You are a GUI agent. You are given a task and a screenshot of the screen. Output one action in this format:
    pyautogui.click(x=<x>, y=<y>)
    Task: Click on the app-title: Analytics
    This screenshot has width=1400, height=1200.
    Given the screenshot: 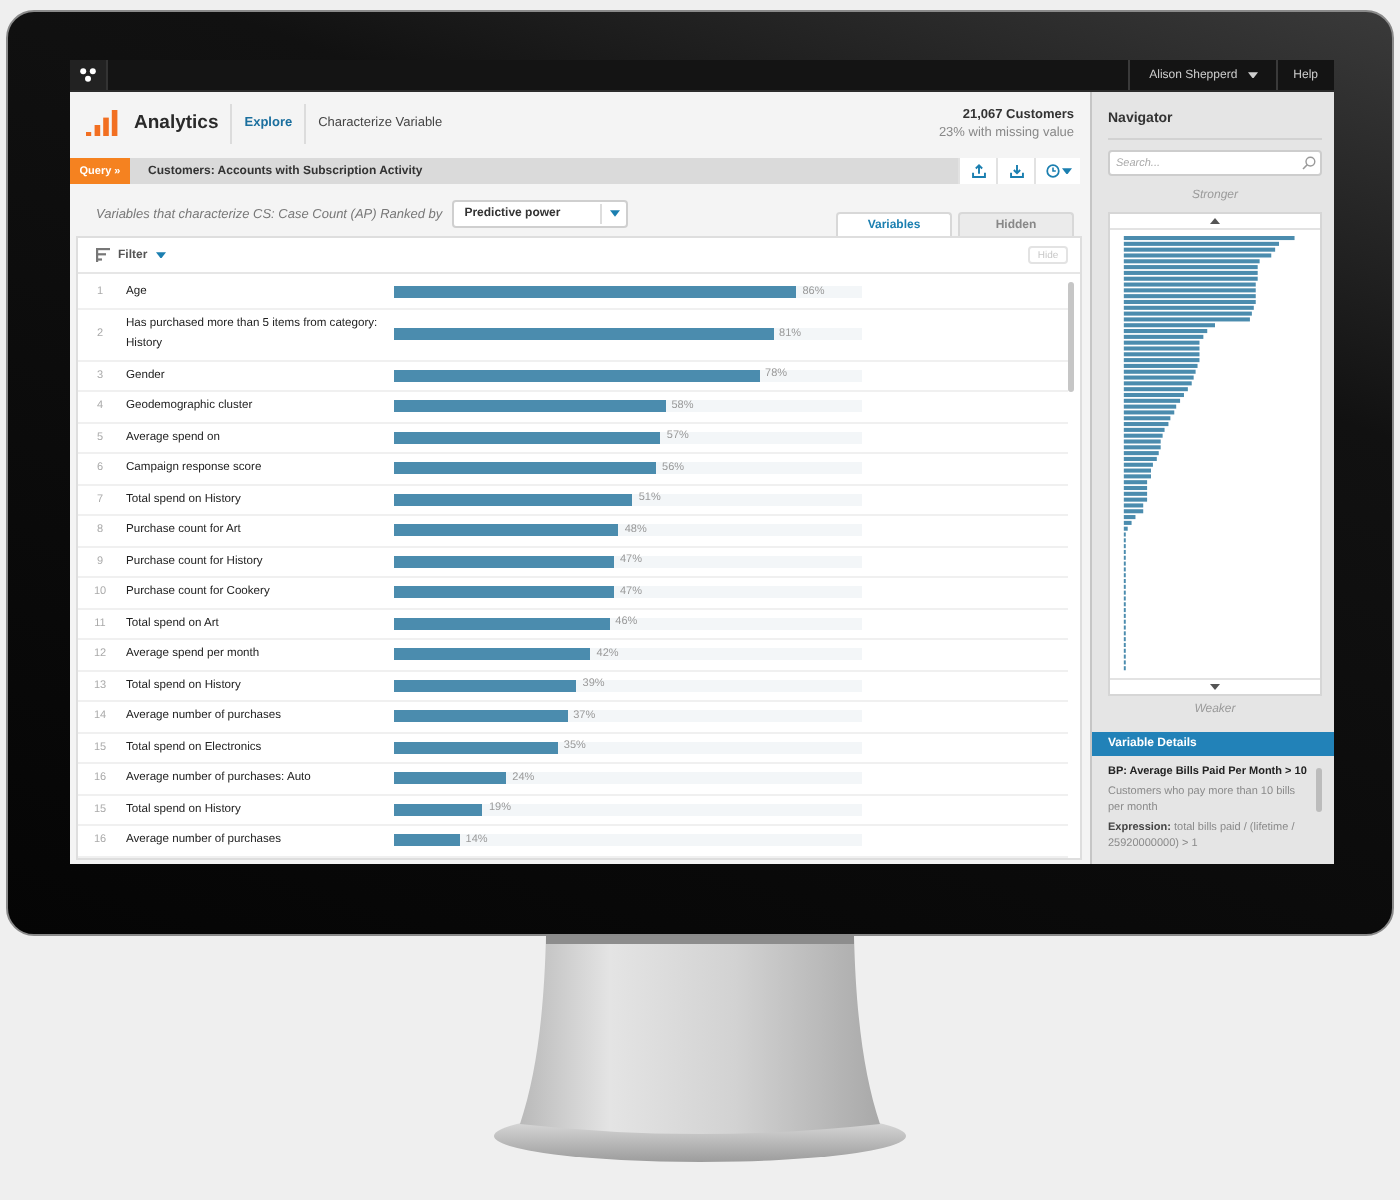 What is the action you would take?
    pyautogui.click(x=176, y=123)
    